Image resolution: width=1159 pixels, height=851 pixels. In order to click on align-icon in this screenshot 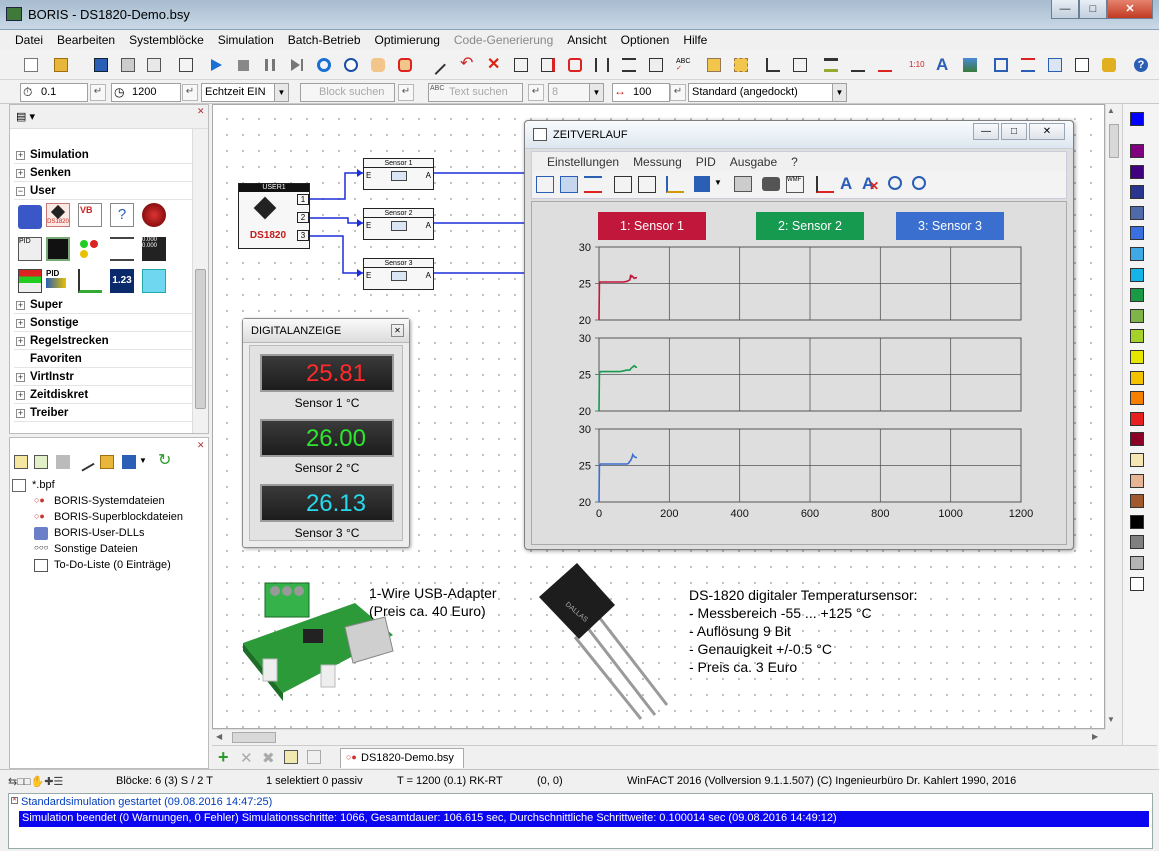, I will do `click(629, 65)`.